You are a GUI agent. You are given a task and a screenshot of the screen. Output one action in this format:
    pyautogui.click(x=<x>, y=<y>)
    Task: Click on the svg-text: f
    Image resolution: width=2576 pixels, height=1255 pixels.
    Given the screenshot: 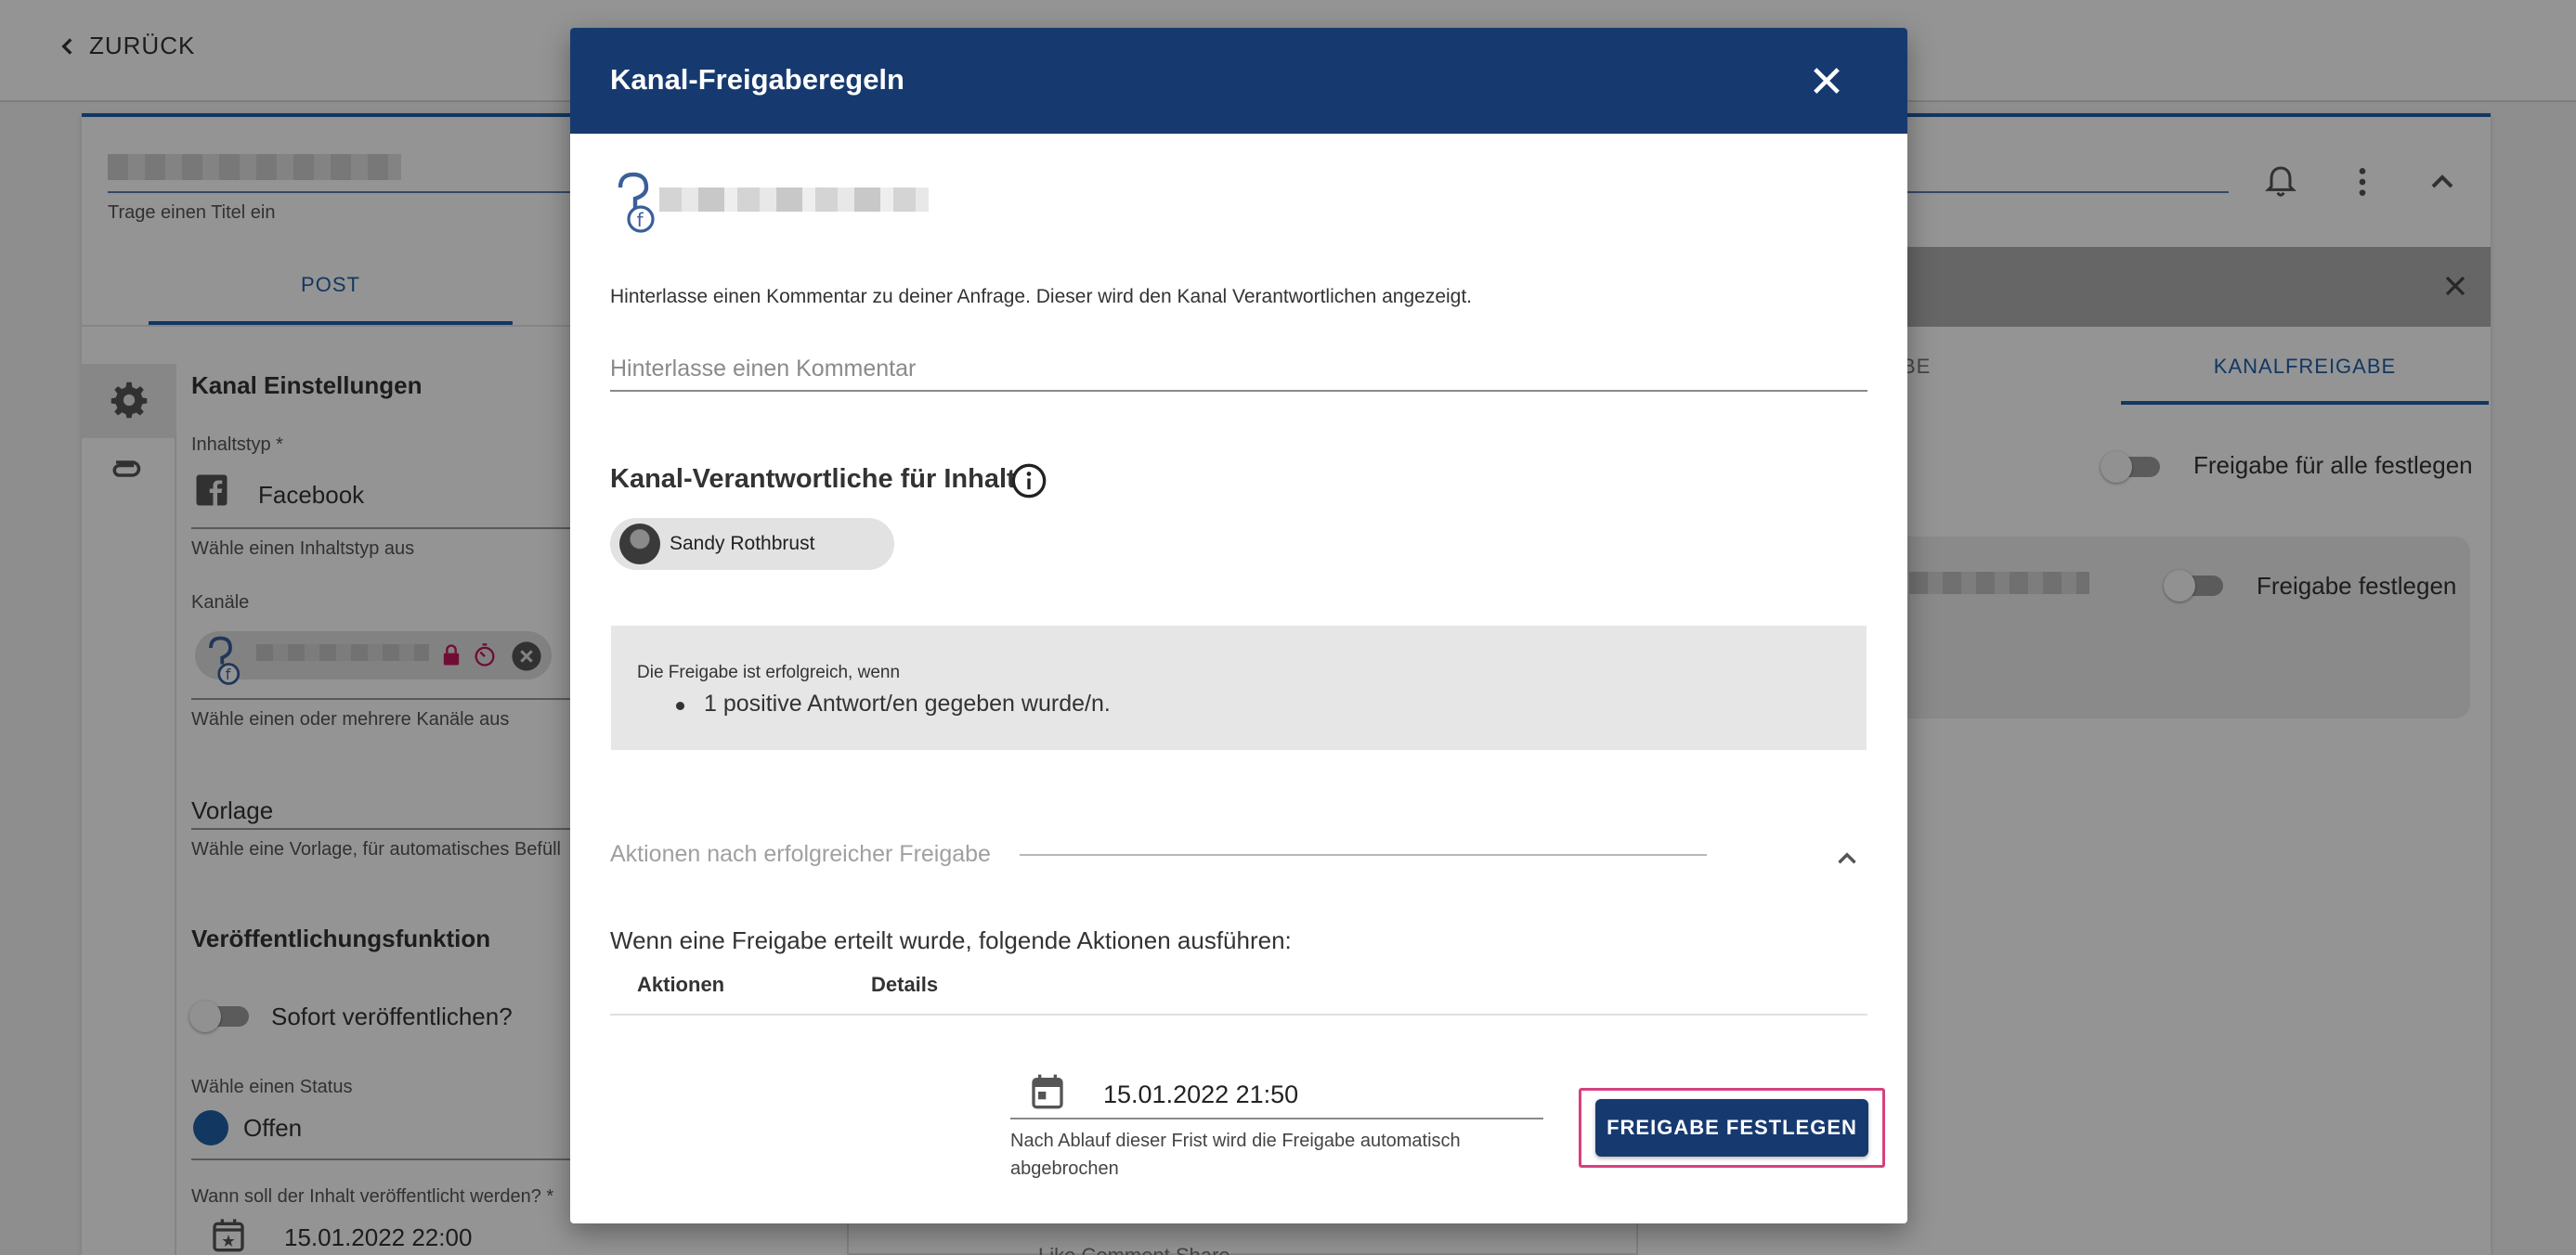 What is the action you would take?
    pyautogui.click(x=640, y=220)
    